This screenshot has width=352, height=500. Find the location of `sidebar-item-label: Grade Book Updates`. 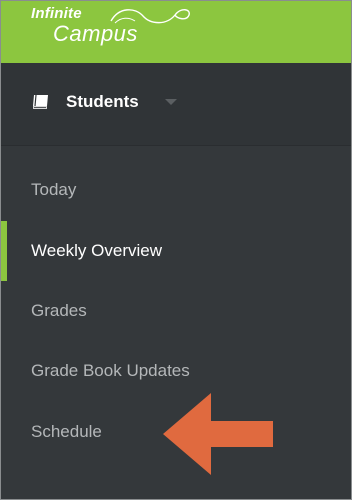

sidebar-item-label: Grade Book Updates is located at coordinates (110, 370).